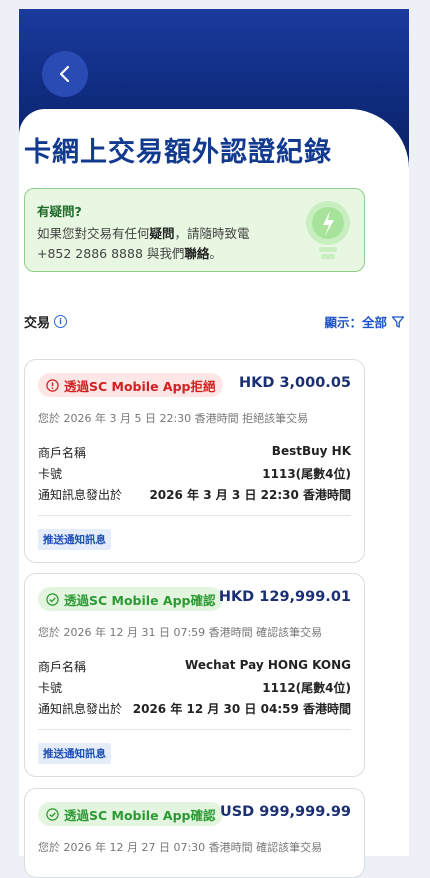 Image resolution: width=430 pixels, height=878 pixels. I want to click on notice-time-row: 通知訊息發出於 2026 年 12 月 30 日 04:59 香港時間, so click(194, 709).